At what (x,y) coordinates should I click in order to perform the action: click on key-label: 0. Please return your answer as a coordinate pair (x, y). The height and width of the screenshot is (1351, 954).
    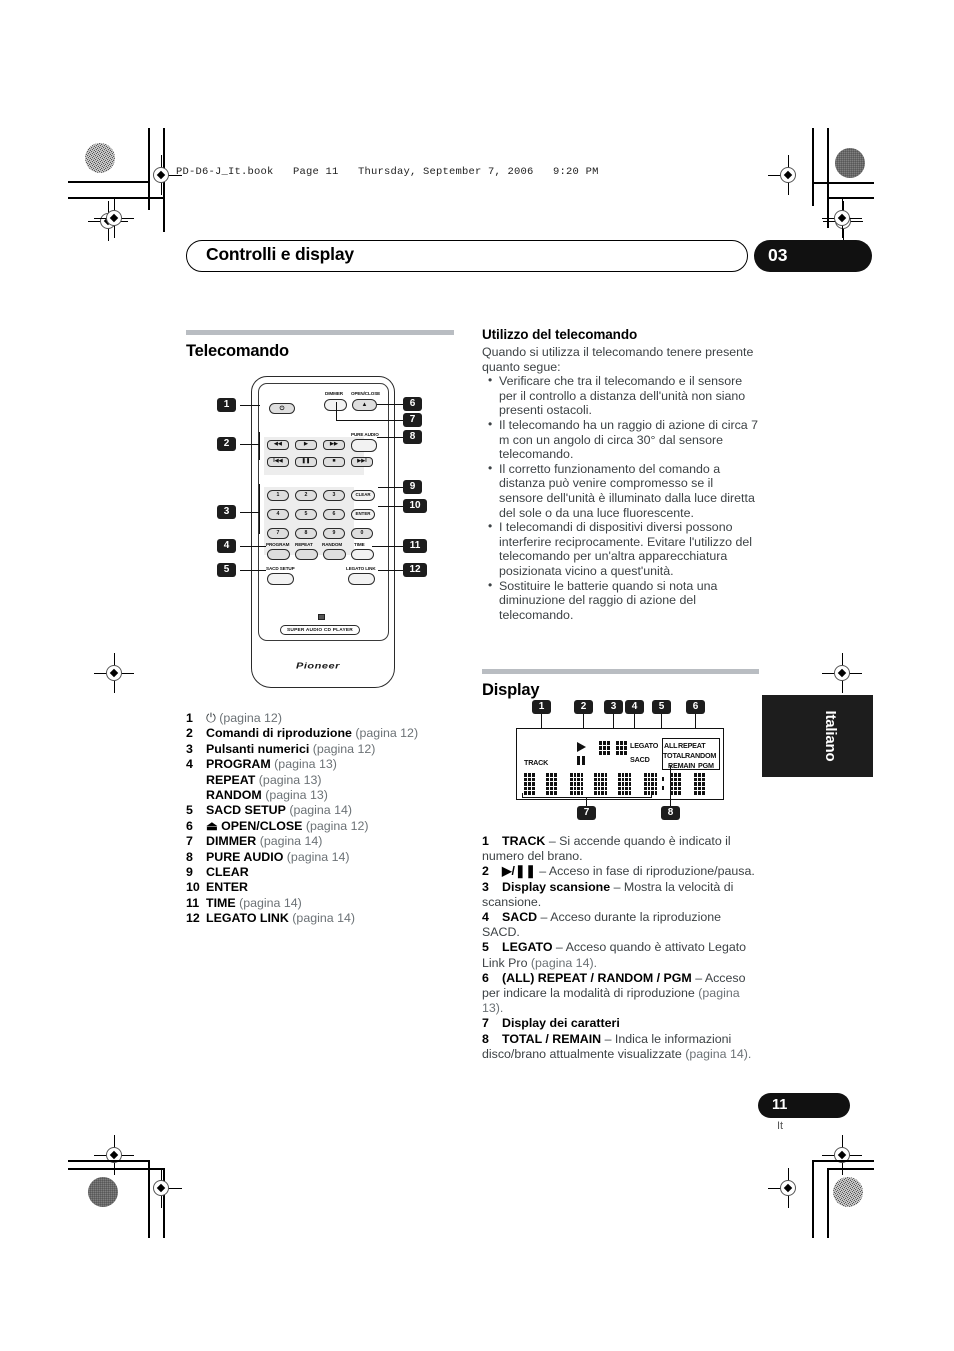
    Looking at the image, I should click on (362, 532).